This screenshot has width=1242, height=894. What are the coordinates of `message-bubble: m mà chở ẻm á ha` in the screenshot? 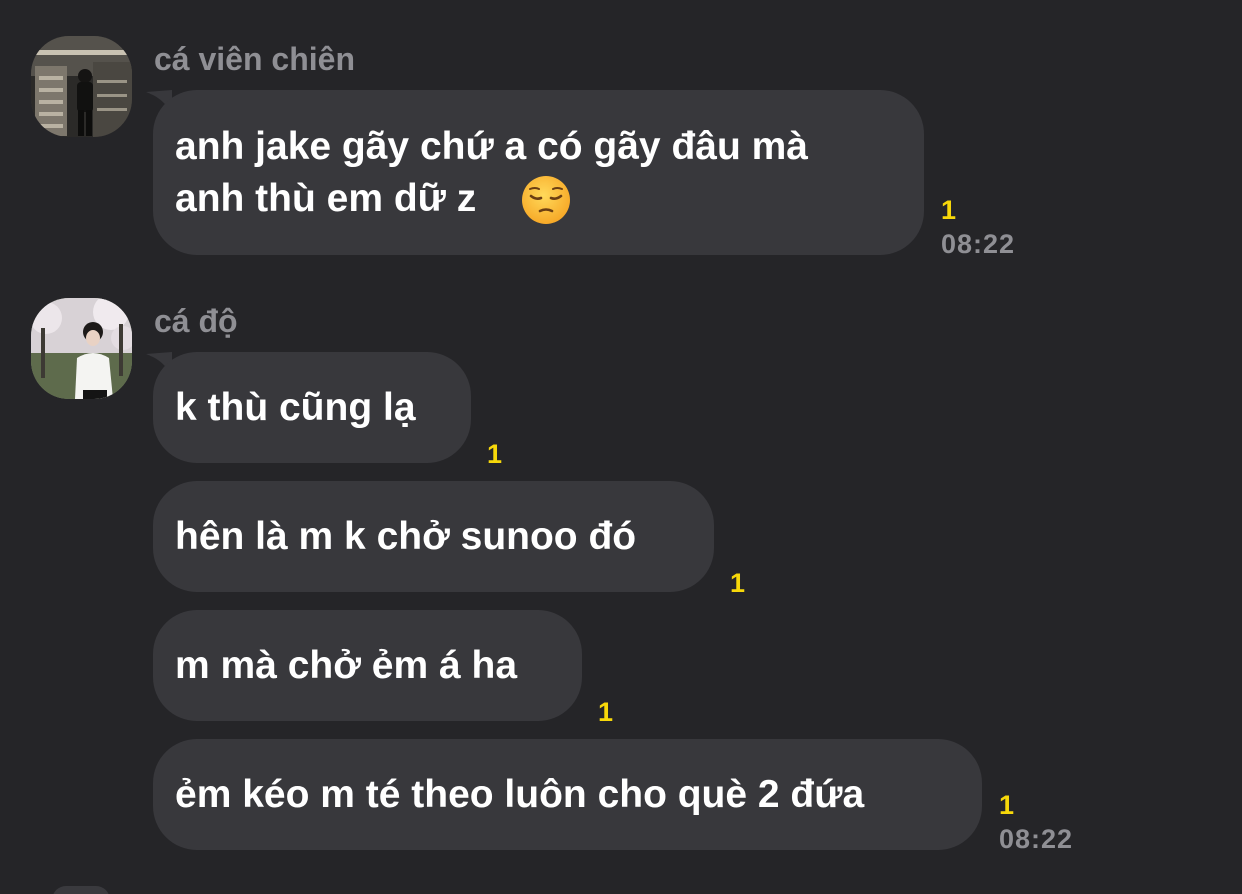 It's located at (367, 665).